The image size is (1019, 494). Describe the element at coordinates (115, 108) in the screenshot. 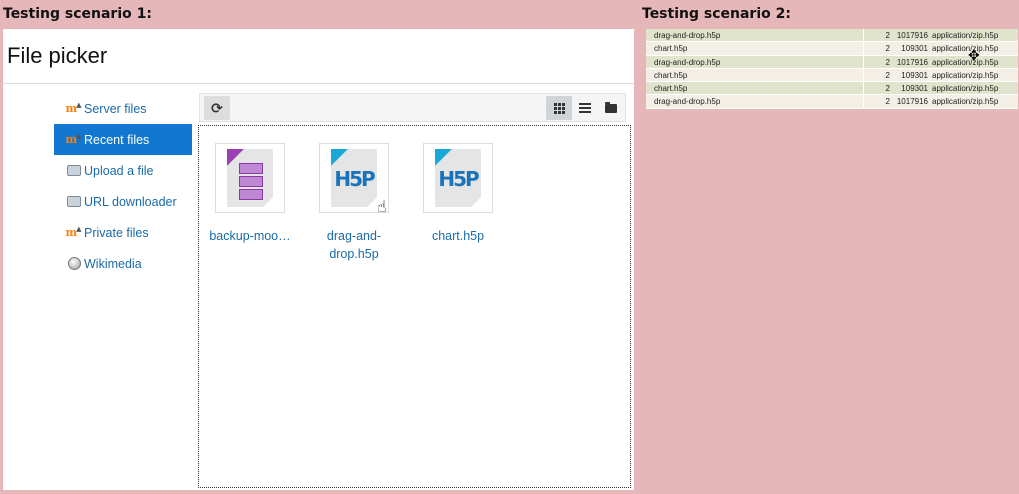

I see `sidebar-item-label: Server files` at that location.